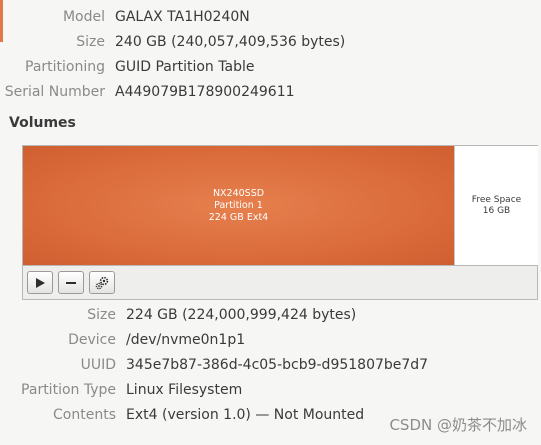 This screenshot has width=541, height=445. I want to click on partition-settings-button, so click(102, 282).